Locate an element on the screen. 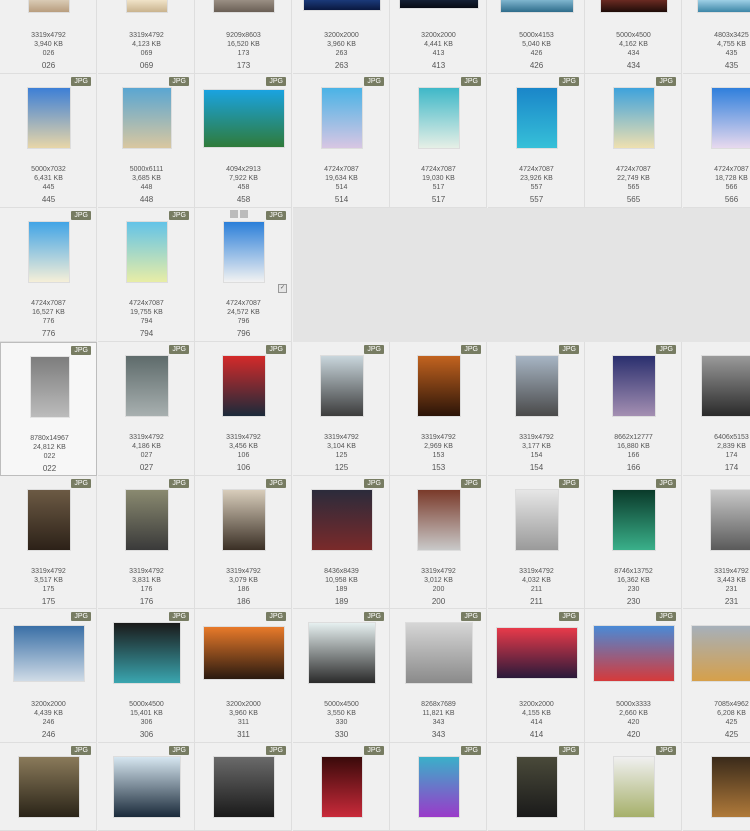  select-checkbox: ✓ is located at coordinates (282, 288).